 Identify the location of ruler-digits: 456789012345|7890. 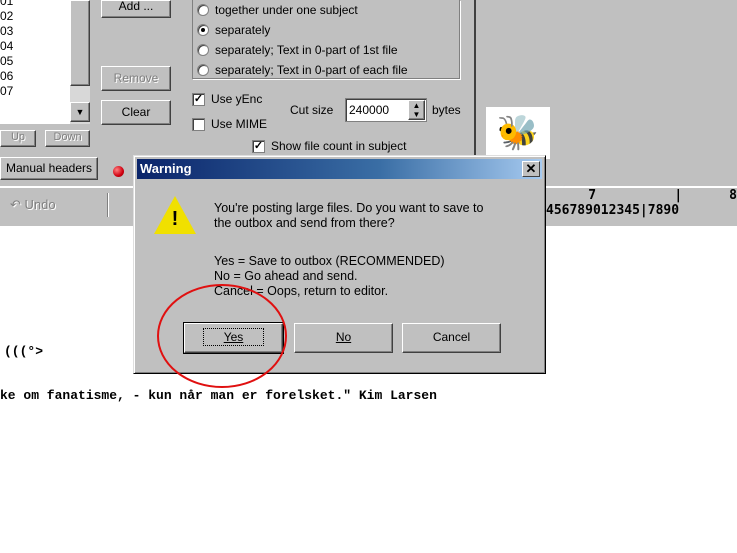
(613, 210).